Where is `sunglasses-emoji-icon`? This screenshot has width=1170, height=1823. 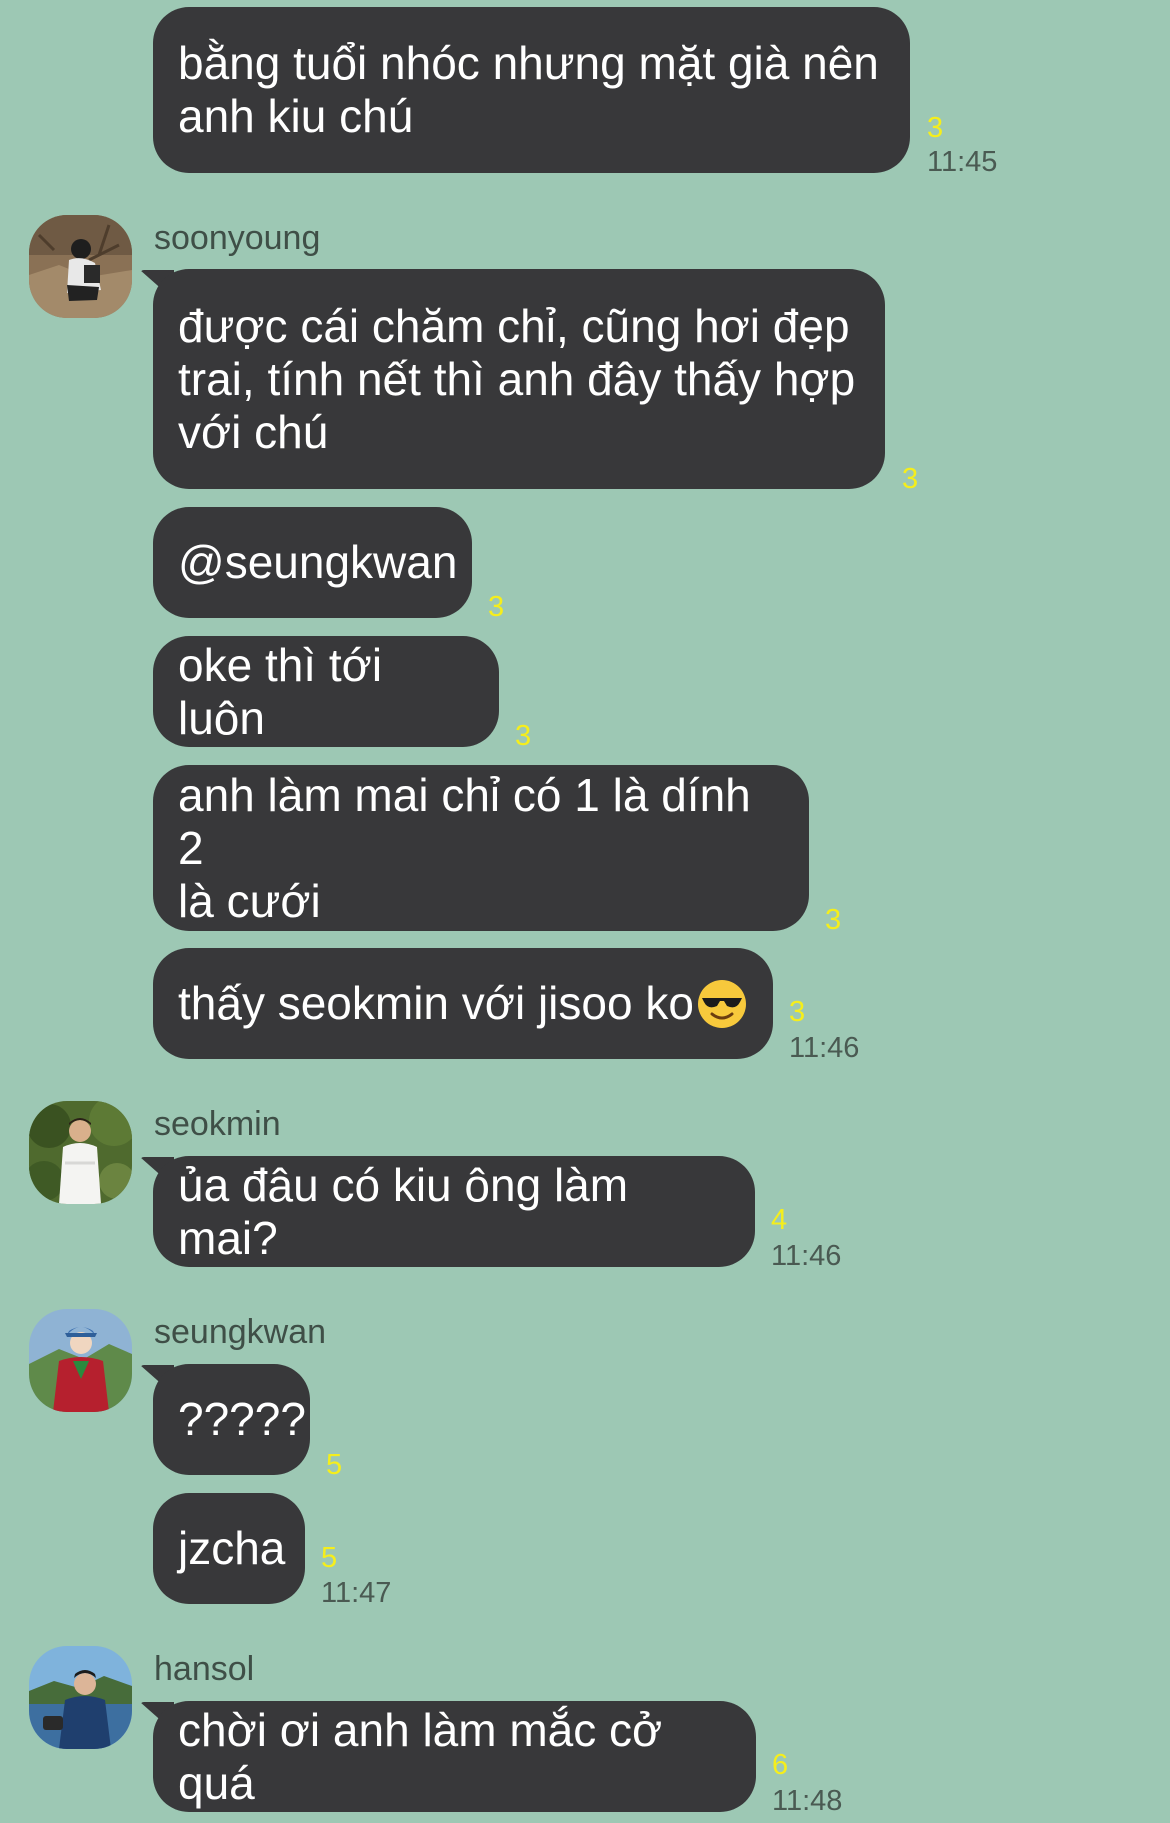 sunglasses-emoji-icon is located at coordinates (722, 1004).